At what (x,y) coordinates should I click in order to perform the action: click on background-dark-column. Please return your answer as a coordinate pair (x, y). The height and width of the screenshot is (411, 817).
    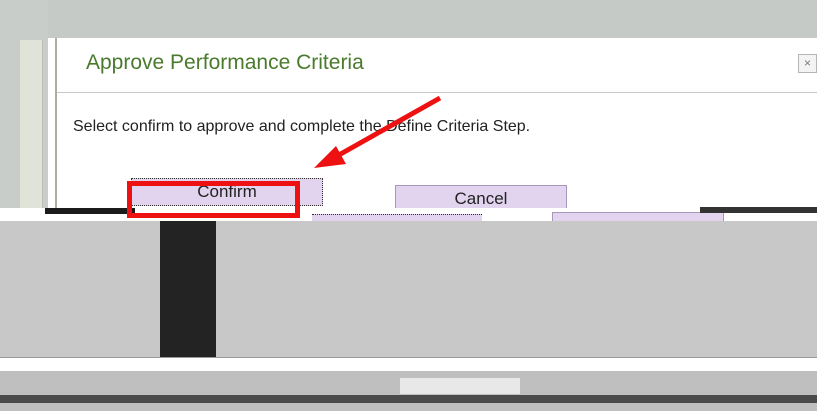
    Looking at the image, I should click on (188, 290).